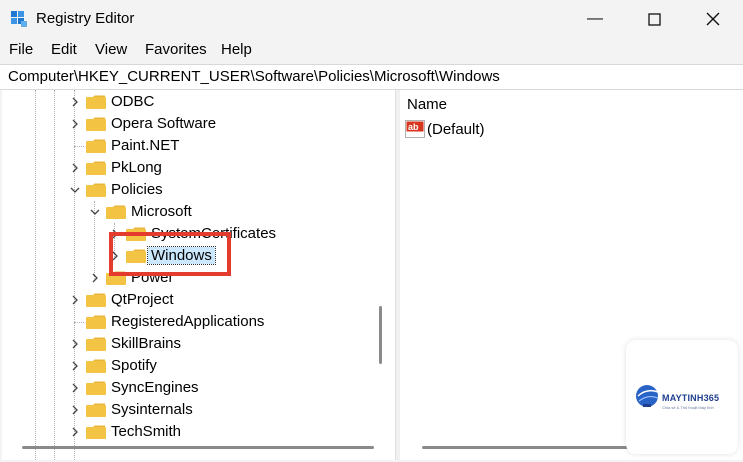  I want to click on menu-bar: File Edit View Favorites Help, so click(371, 50).